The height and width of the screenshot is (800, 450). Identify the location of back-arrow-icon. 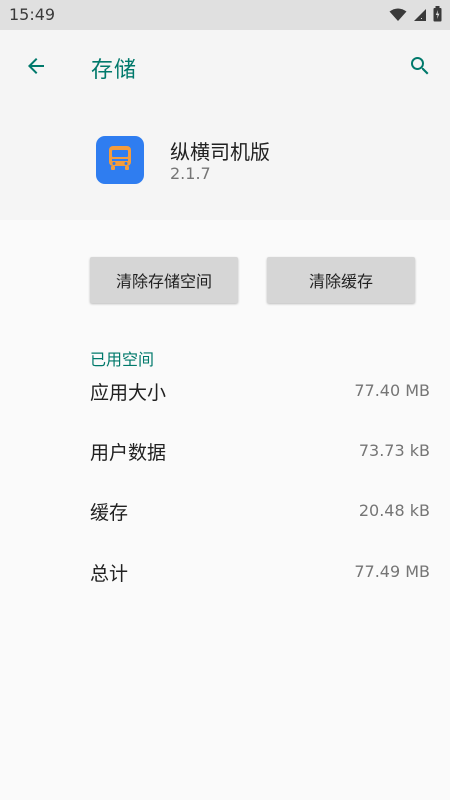
(36, 68).